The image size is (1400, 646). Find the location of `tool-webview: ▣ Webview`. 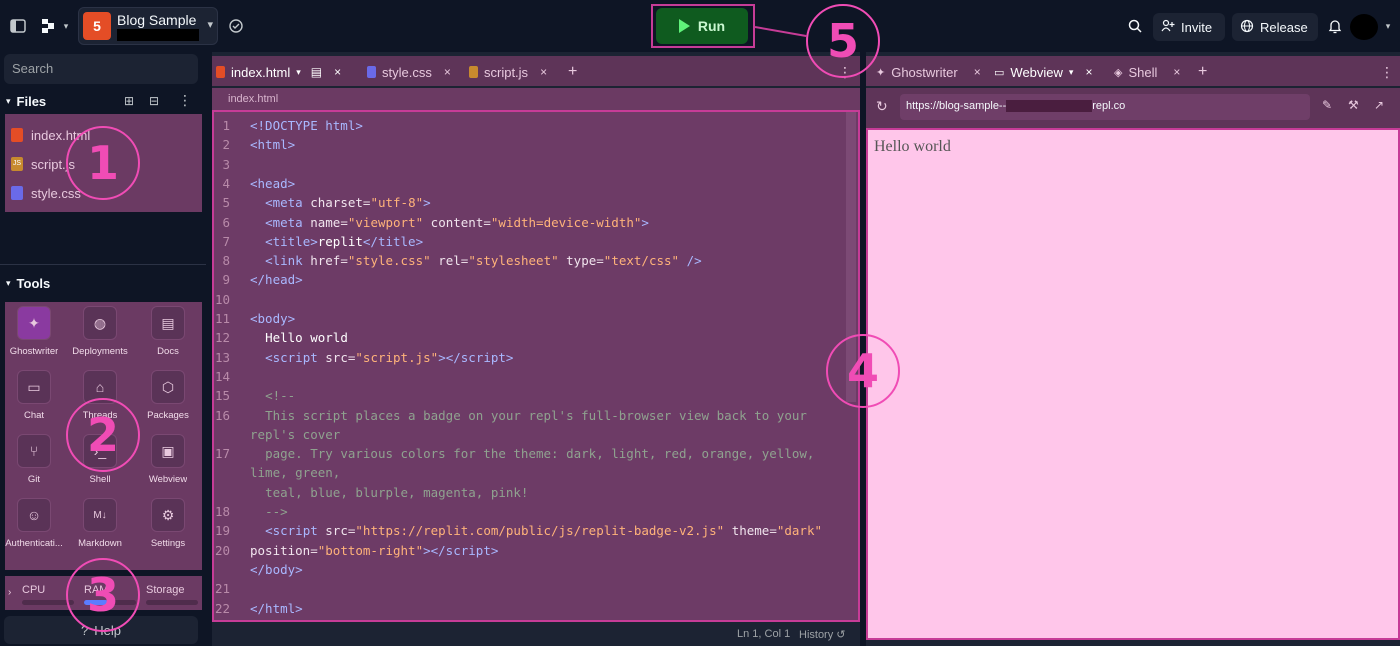

tool-webview: ▣ Webview is located at coordinates (168, 464).